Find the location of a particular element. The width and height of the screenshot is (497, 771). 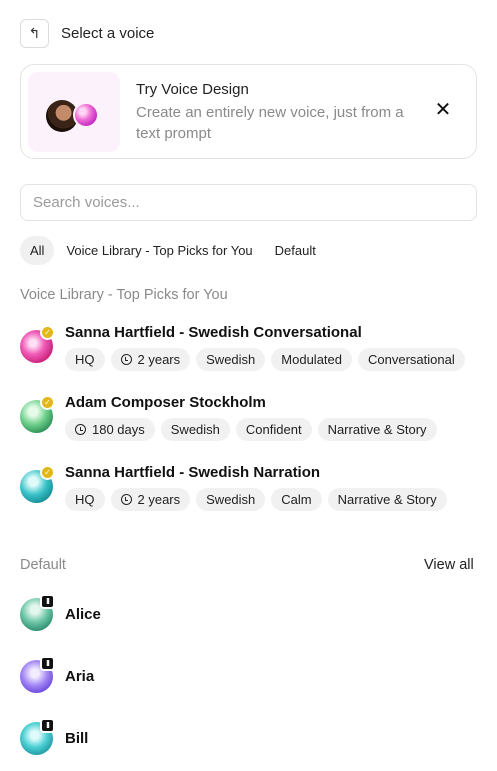

undo-arrow-icon: ↰ is located at coordinates (34, 33).